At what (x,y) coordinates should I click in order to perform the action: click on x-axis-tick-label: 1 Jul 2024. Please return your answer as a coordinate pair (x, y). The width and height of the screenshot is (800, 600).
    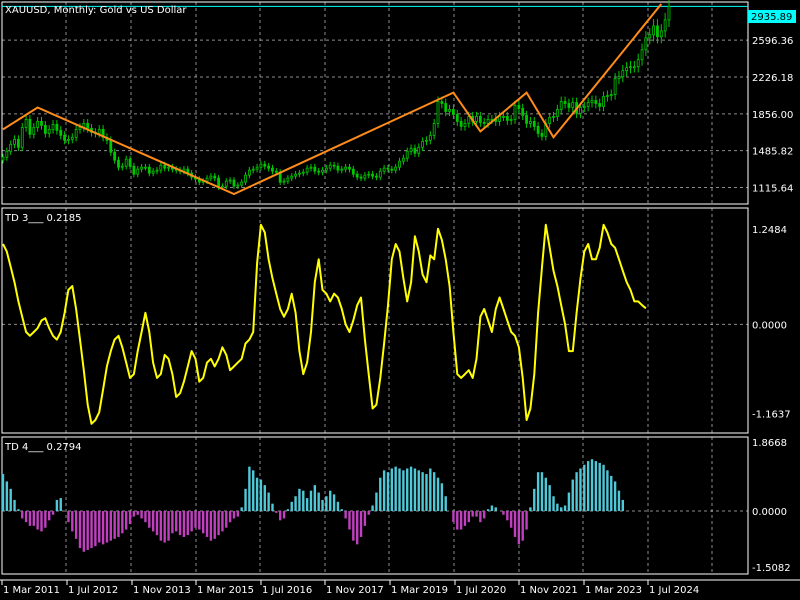
    Looking at the image, I should click on (674, 590).